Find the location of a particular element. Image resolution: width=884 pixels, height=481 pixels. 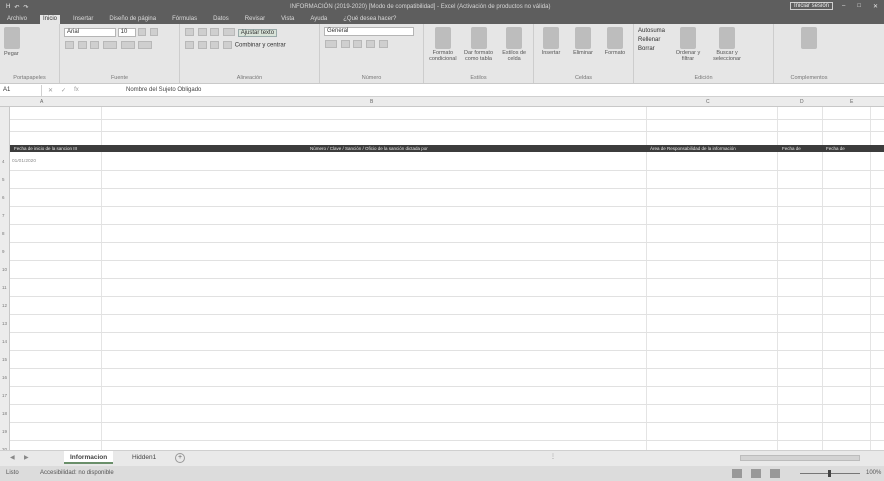

number-format-select: General is located at coordinates (369, 31).